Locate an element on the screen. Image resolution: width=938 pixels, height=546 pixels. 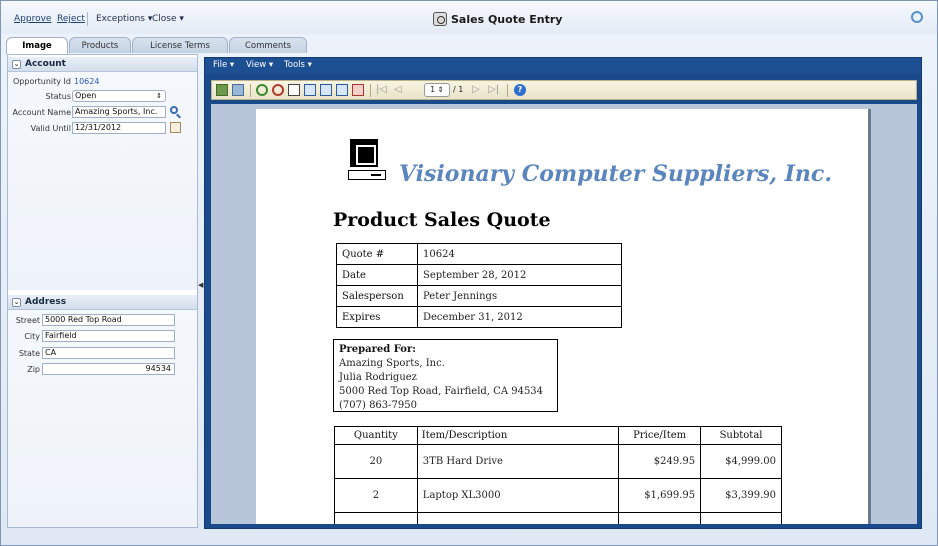
next-page-icon: ▷ is located at coordinates (478, 90).